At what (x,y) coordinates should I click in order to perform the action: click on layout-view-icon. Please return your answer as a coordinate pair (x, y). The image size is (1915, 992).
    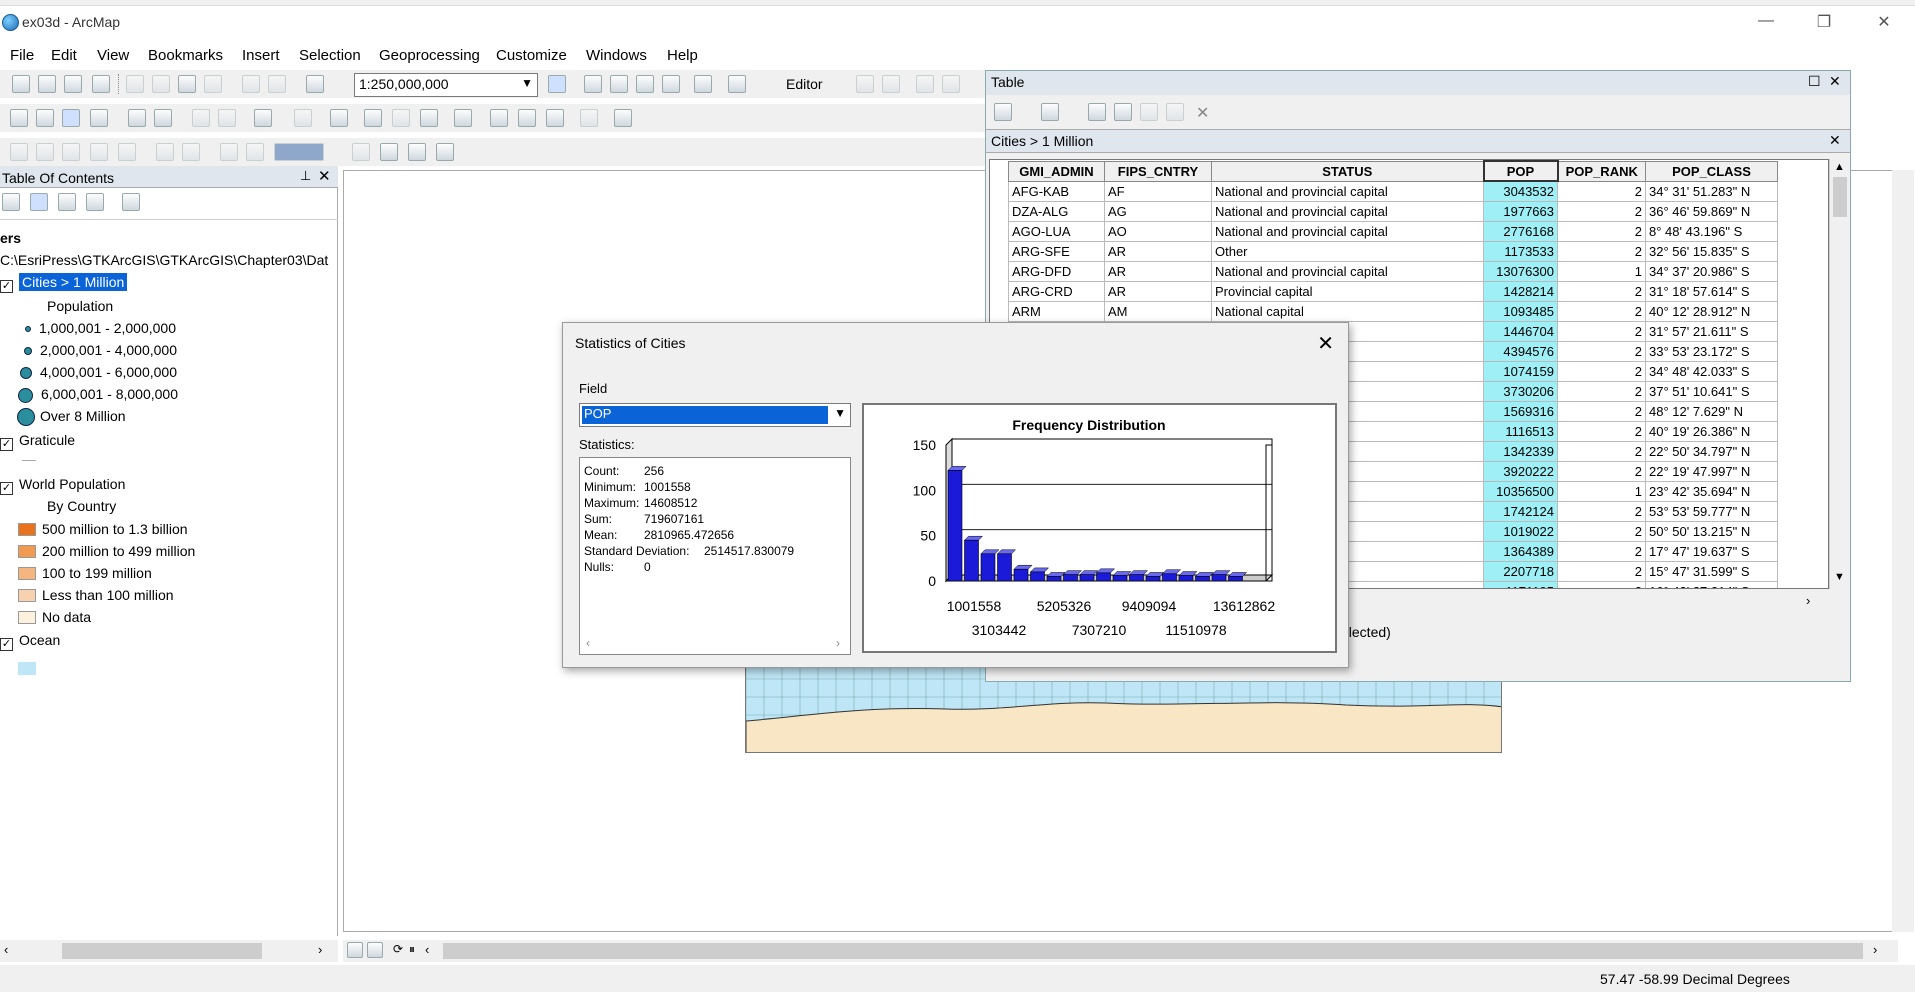
    Looking at the image, I should click on (375, 950).